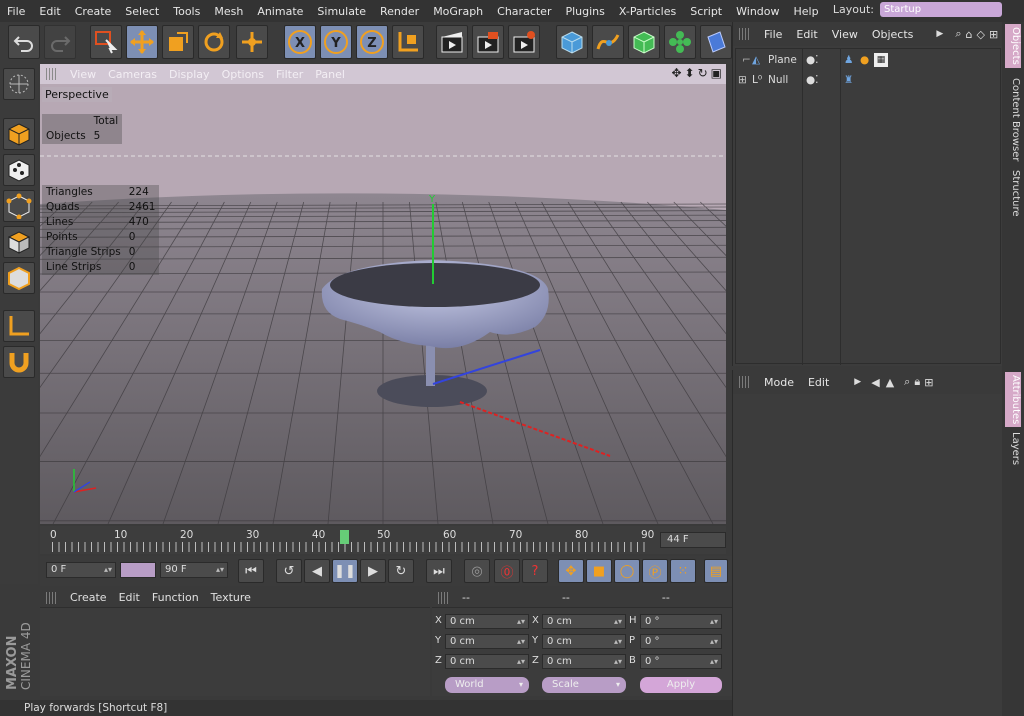  I want to click on end-frame-field: 90 F ▴▾, so click(194, 570).